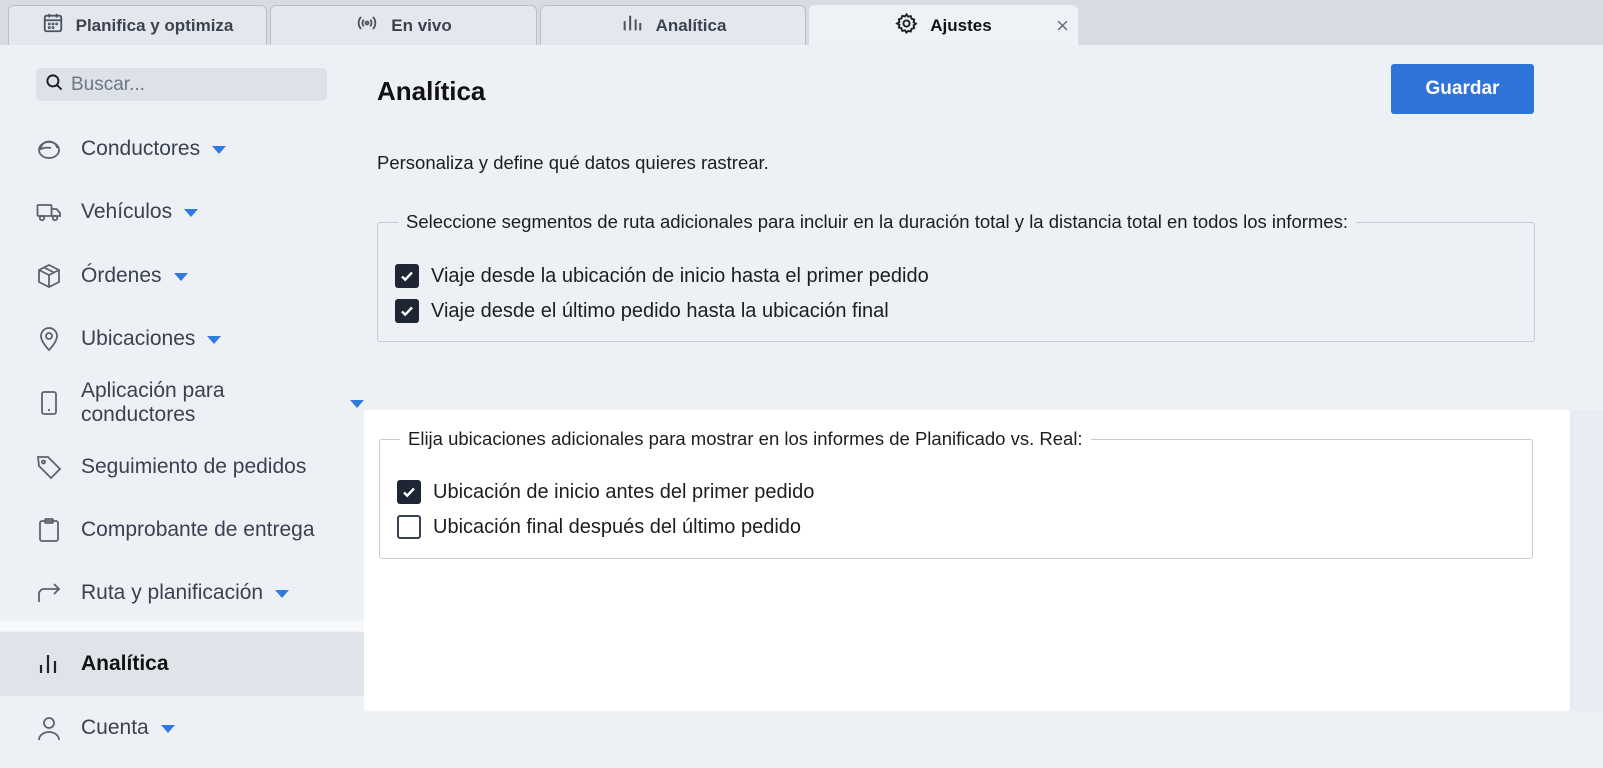 Image resolution: width=1603 pixels, height=768 pixels. Describe the element at coordinates (191, 84) in the screenshot. I see `search-input` at that location.